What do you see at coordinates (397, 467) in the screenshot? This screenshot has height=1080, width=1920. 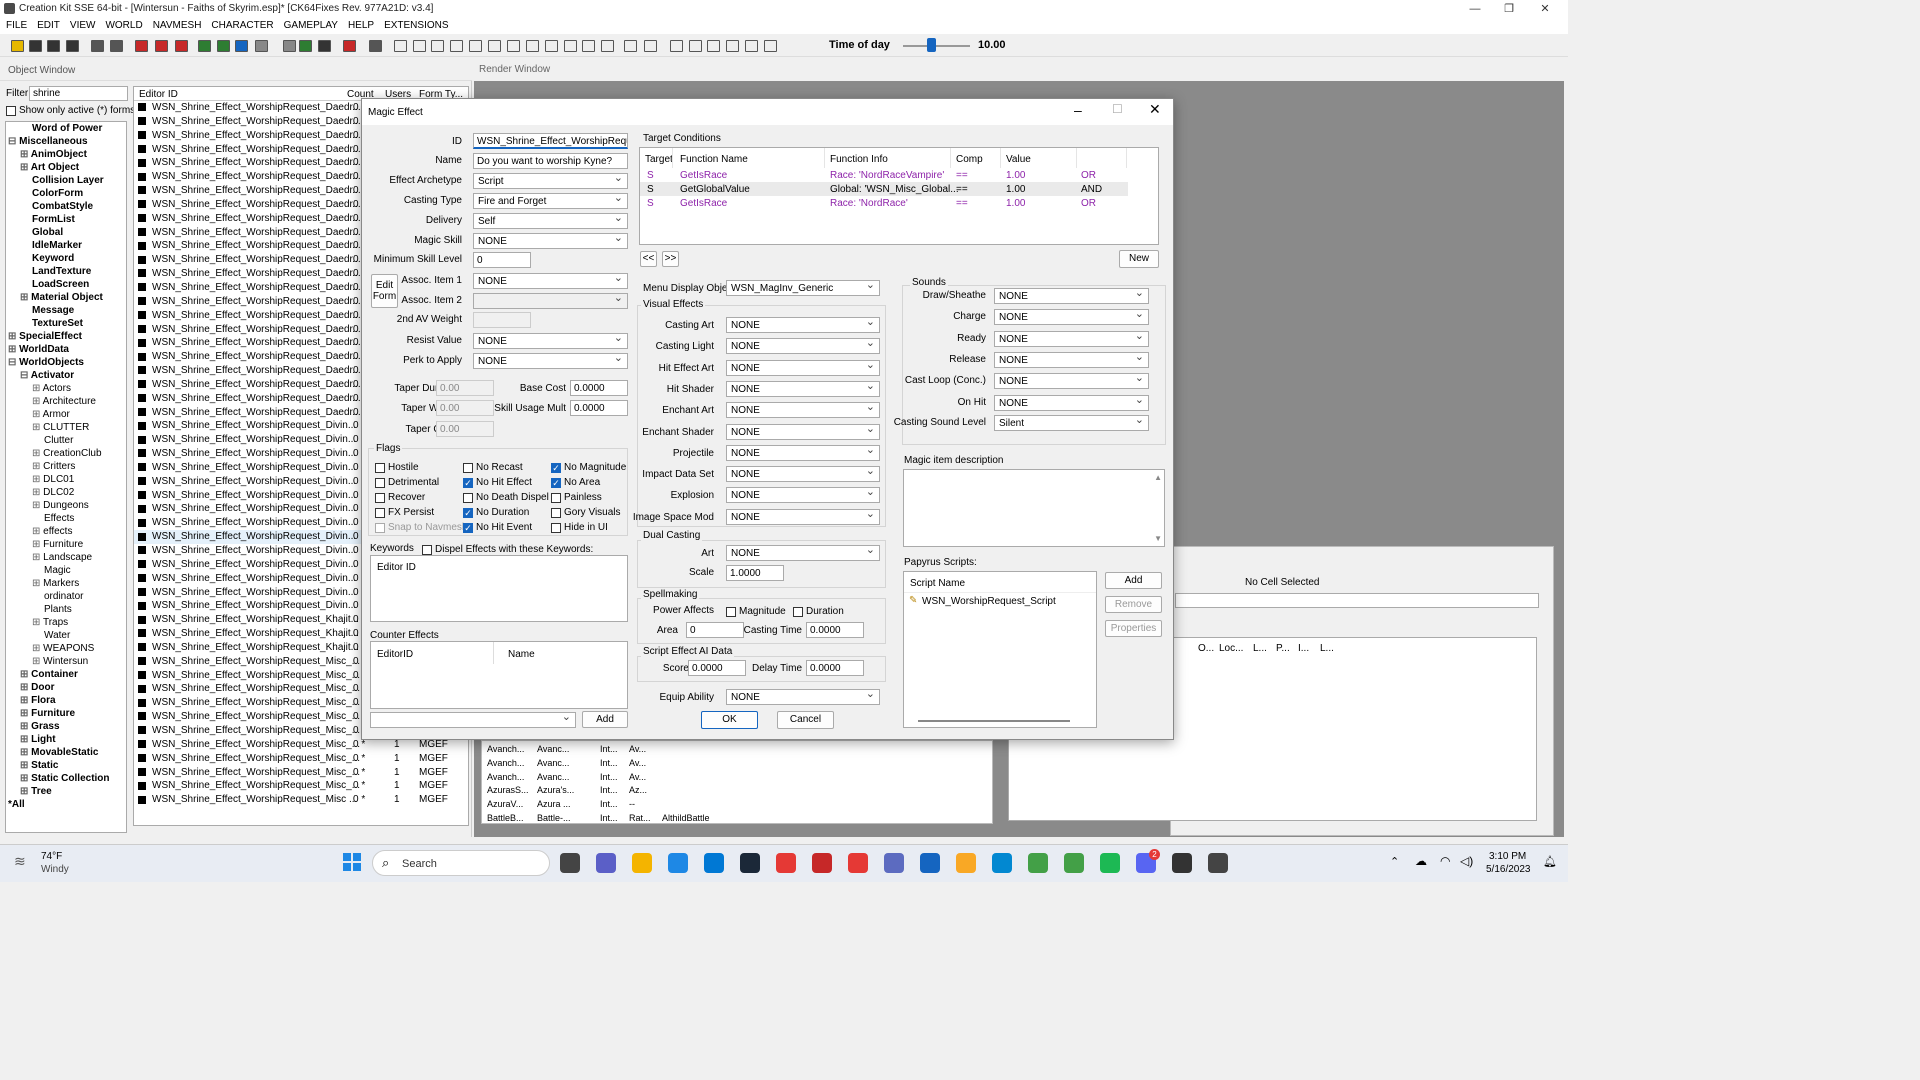 I see `flag-checkbox: Hostile` at bounding box center [397, 467].